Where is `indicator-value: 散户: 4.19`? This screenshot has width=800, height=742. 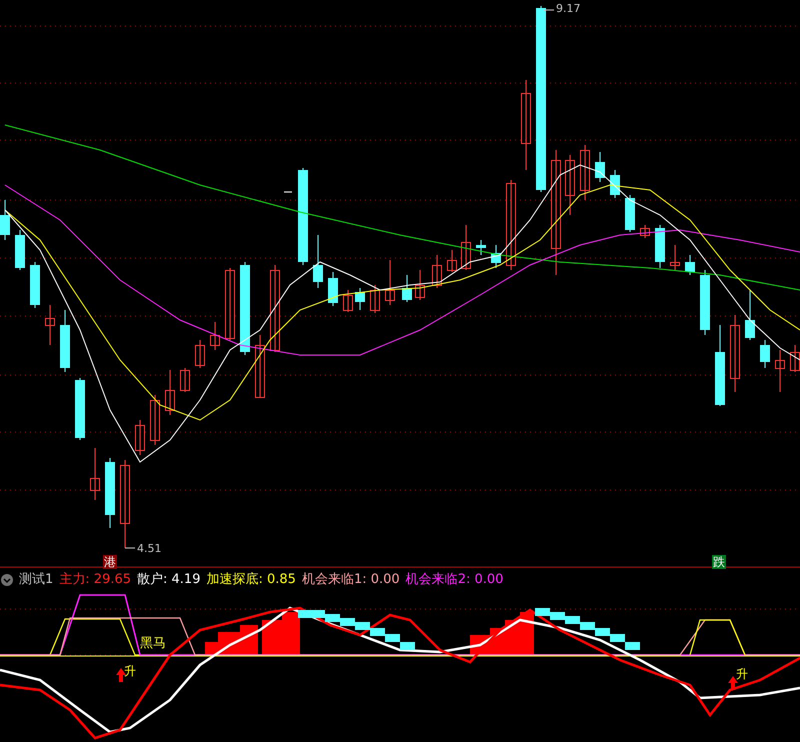
indicator-value: 散户: 4.19 is located at coordinates (168, 580).